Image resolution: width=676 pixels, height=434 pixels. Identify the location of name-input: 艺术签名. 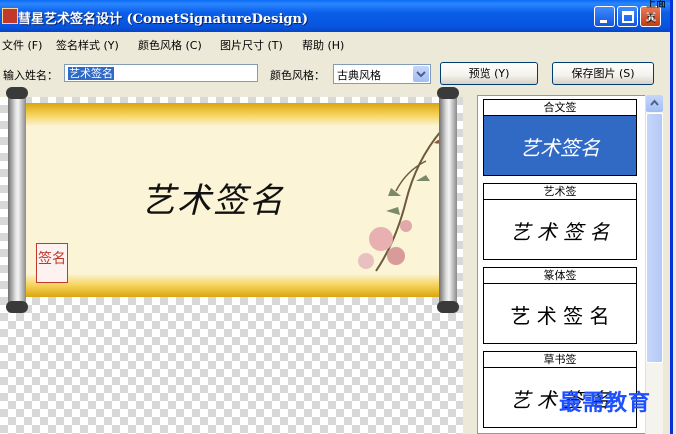
(161, 73).